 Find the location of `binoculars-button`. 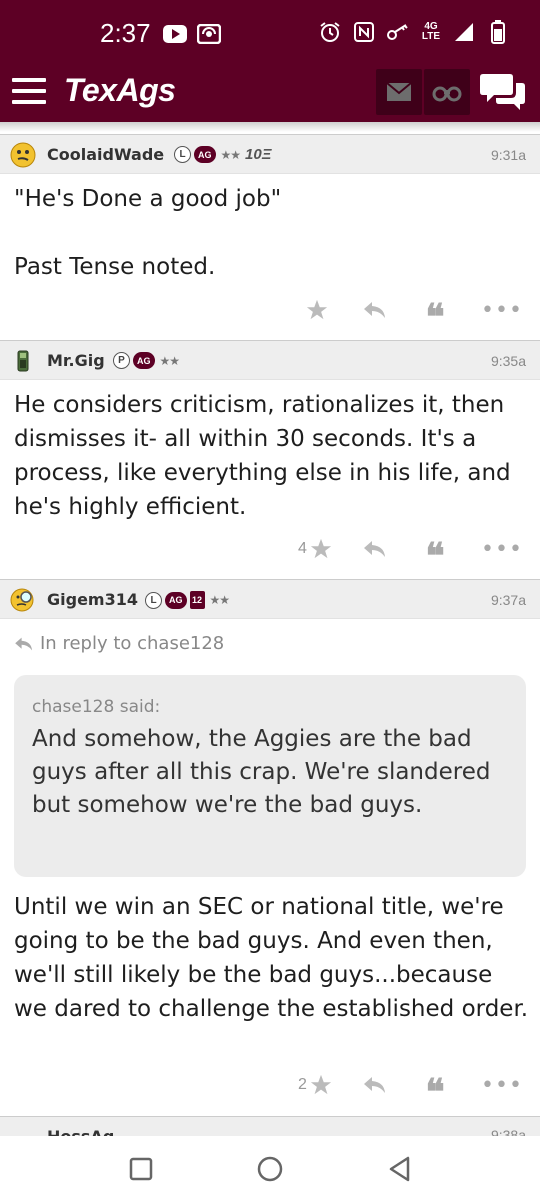

binoculars-button is located at coordinates (447, 92).